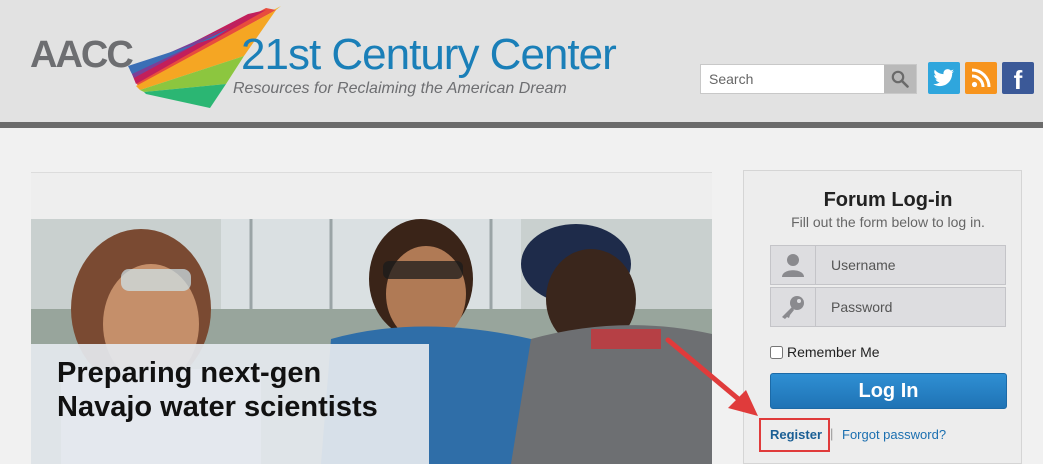  What do you see at coordinates (911, 307) in the screenshot?
I see `password-input` at bounding box center [911, 307].